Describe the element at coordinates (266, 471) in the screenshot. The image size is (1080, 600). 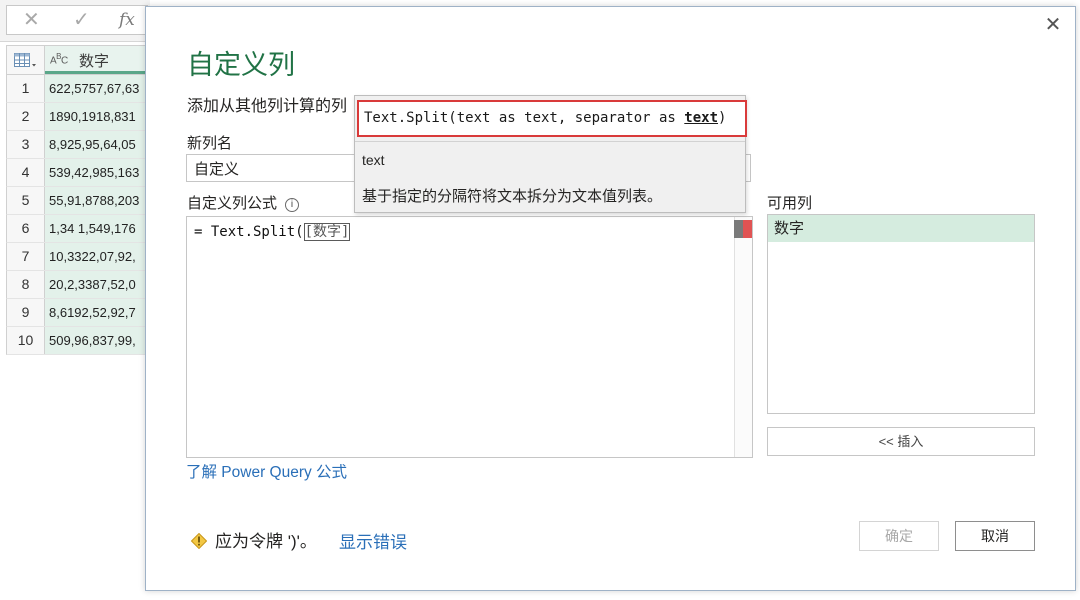
I see `learn-formulas-link: 了解 Power Query 公式` at that location.